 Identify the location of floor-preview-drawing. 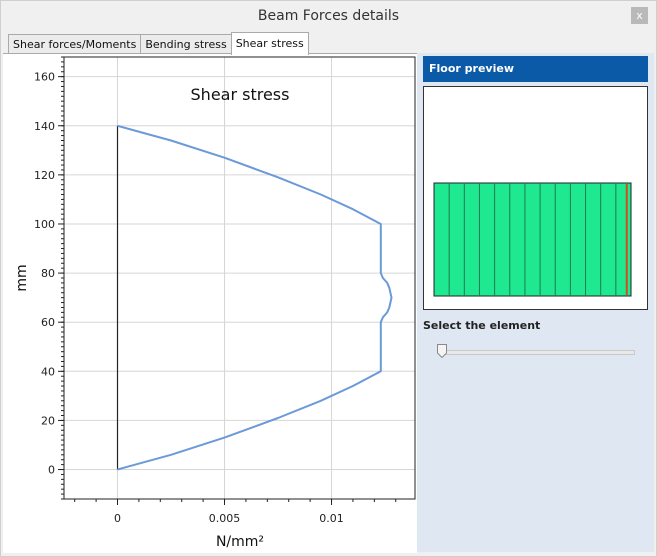
(532, 239).